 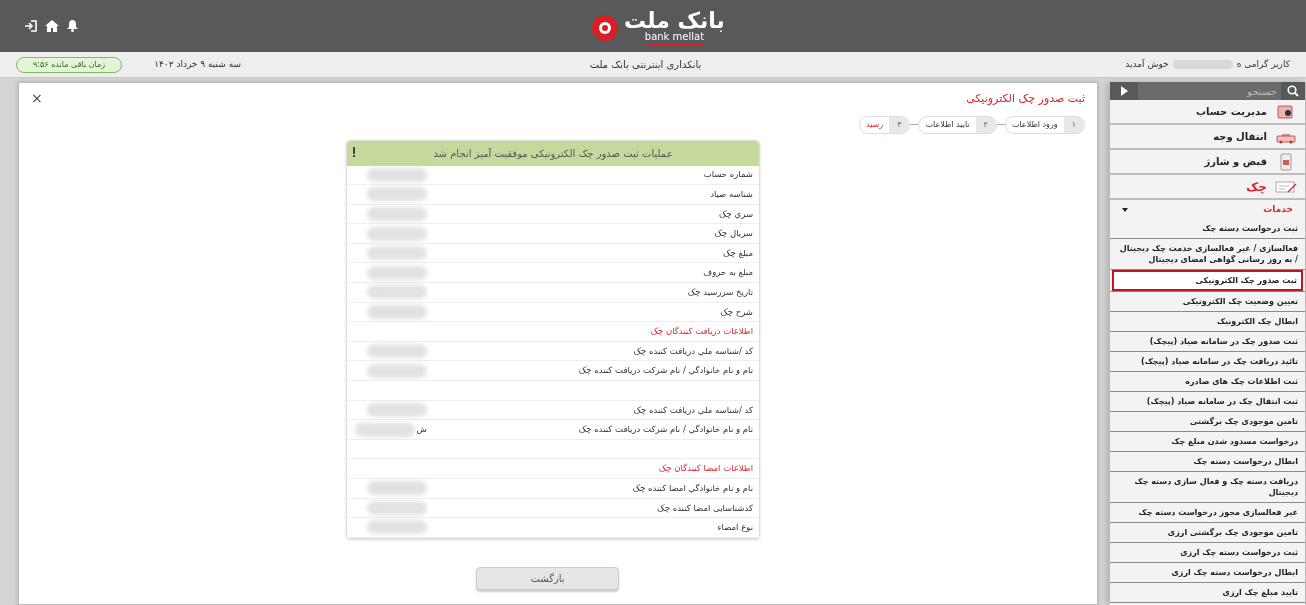 What do you see at coordinates (733, 233) in the screenshot?
I see `field-label: سريال چک` at bounding box center [733, 233].